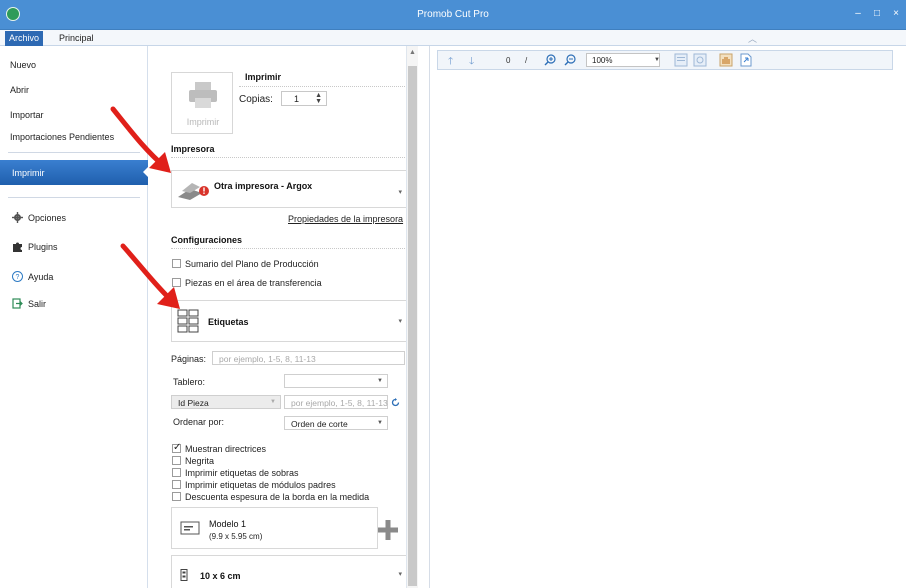  Describe the element at coordinates (176, 472) in the screenshot. I see `checkbox-etiquetas-sobras` at that location.